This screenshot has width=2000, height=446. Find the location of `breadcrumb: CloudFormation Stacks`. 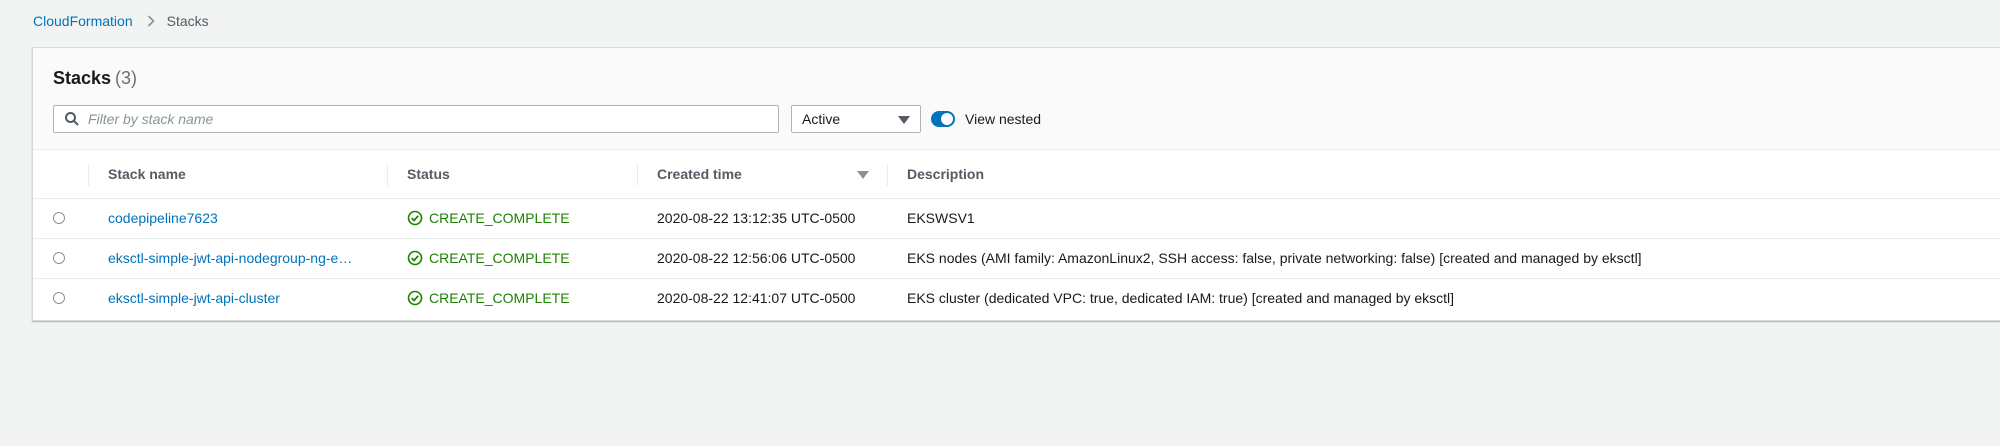

breadcrumb: CloudFormation Stacks is located at coordinates (121, 21).